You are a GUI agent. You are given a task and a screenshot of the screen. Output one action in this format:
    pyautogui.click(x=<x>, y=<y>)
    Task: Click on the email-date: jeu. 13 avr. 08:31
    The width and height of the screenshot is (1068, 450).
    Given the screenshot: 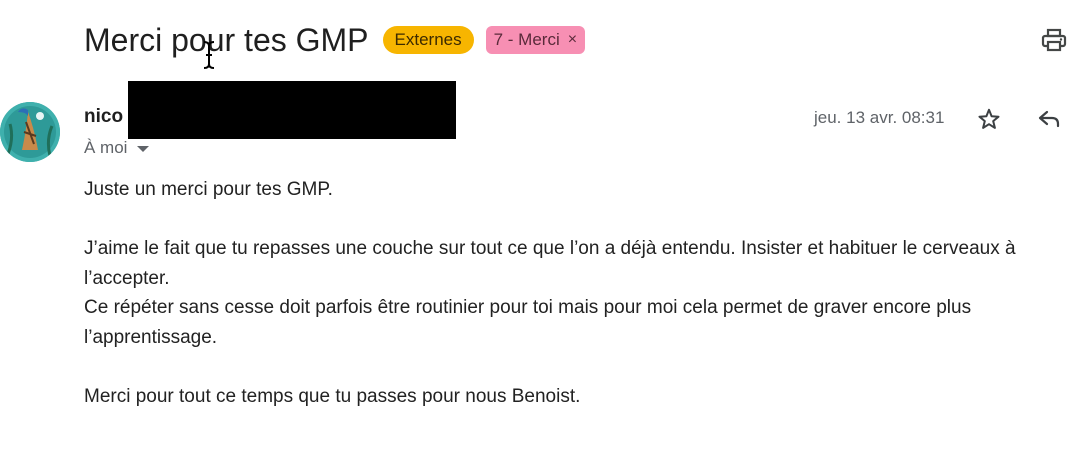 What is the action you would take?
    pyautogui.click(x=879, y=117)
    